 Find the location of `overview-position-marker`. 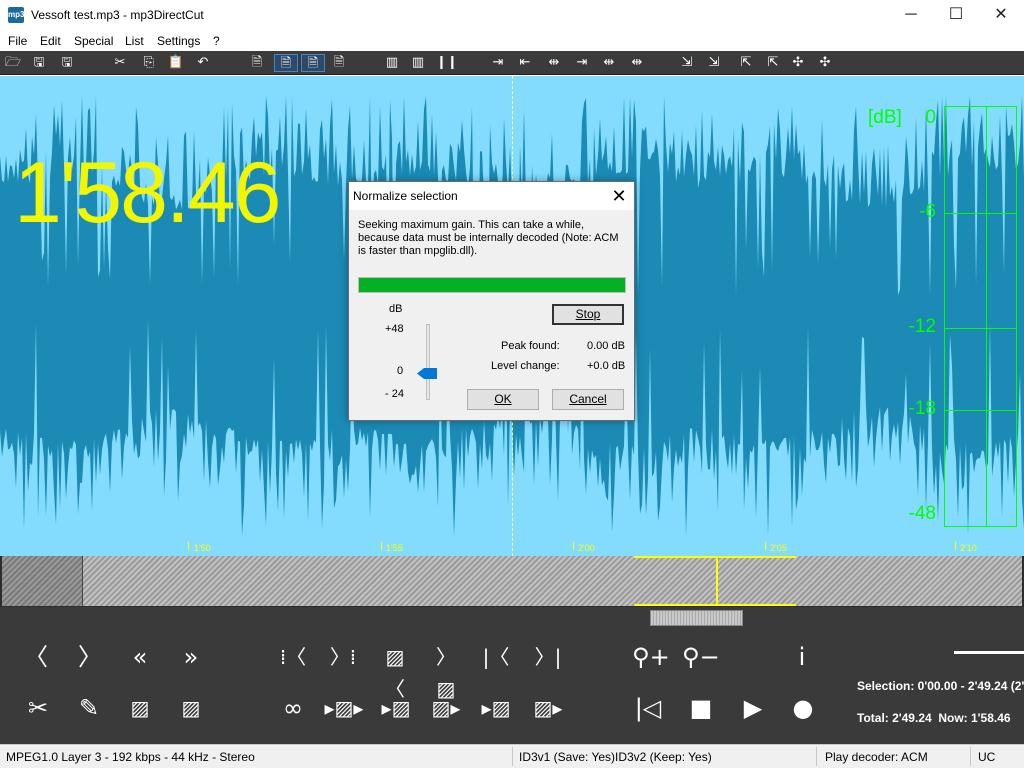

overview-position-marker is located at coordinates (717, 581).